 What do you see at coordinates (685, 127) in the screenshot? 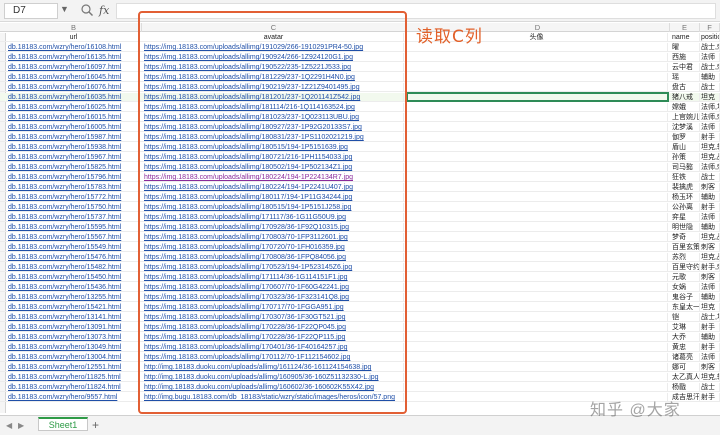
I see `name-cell: 沈梦溪` at bounding box center [685, 127].